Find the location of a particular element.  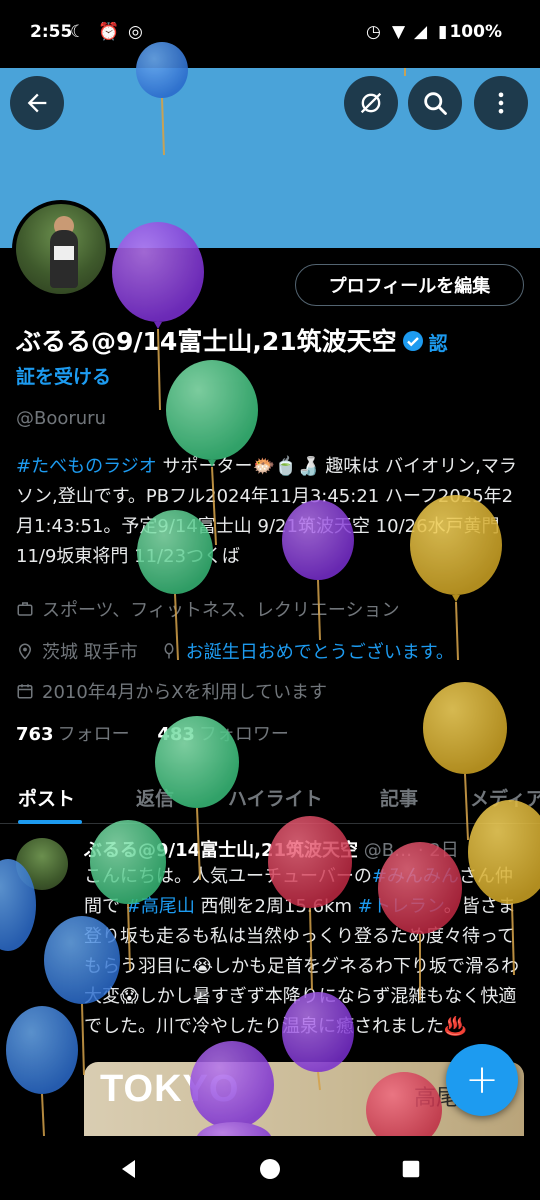

post-image-sign-text: TOKYO is located at coordinates (170, 1089).